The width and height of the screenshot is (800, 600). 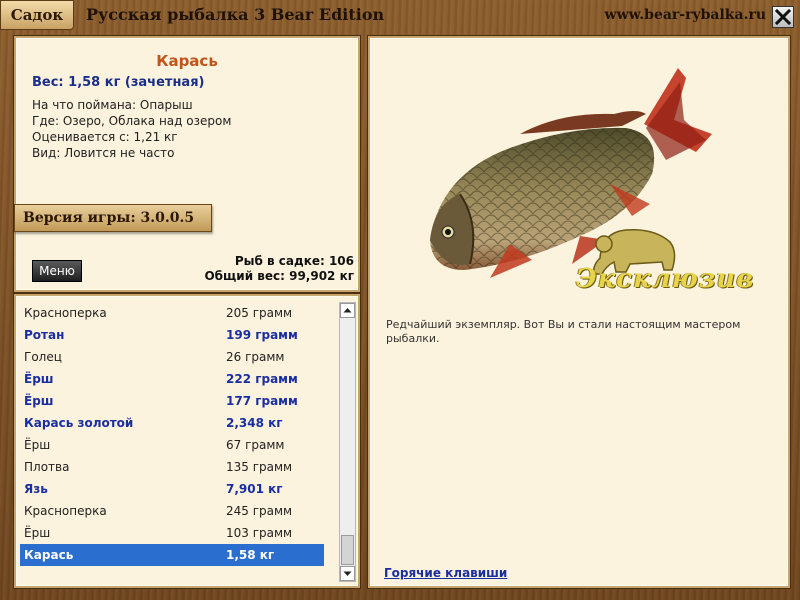 What do you see at coordinates (255, 357) in the screenshot?
I see `catch-fish-weight: 26 грамм` at bounding box center [255, 357].